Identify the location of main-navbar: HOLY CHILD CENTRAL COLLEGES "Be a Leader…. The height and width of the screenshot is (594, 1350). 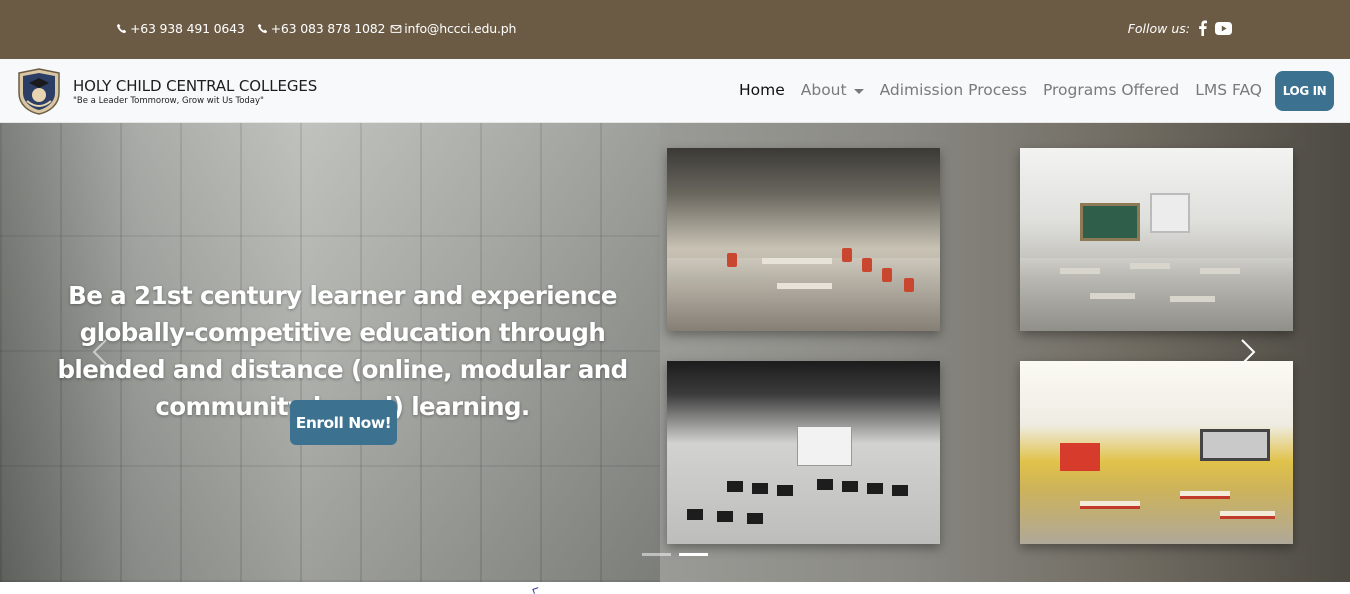
(675, 91).